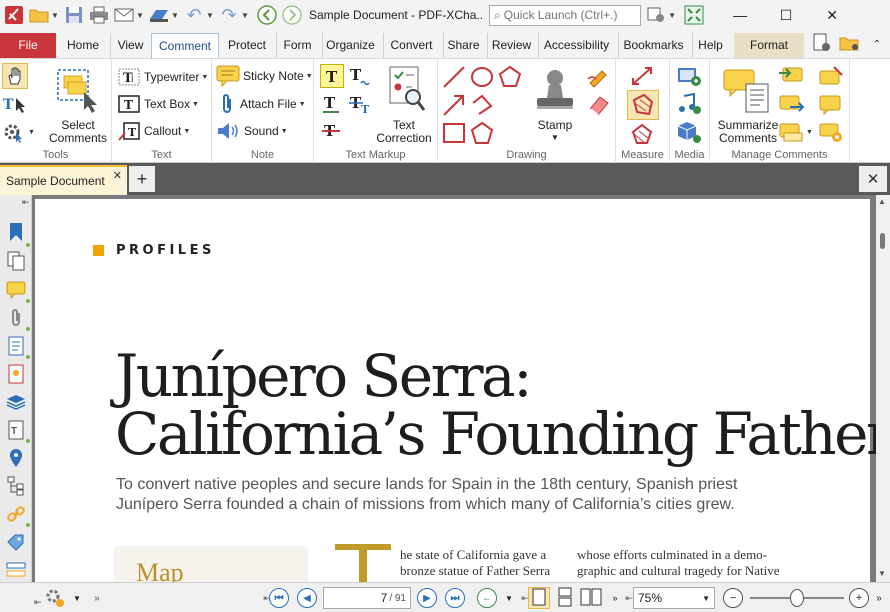 The image size is (890, 612). Describe the element at coordinates (74, 15) in the screenshot. I see `save-icon` at that location.